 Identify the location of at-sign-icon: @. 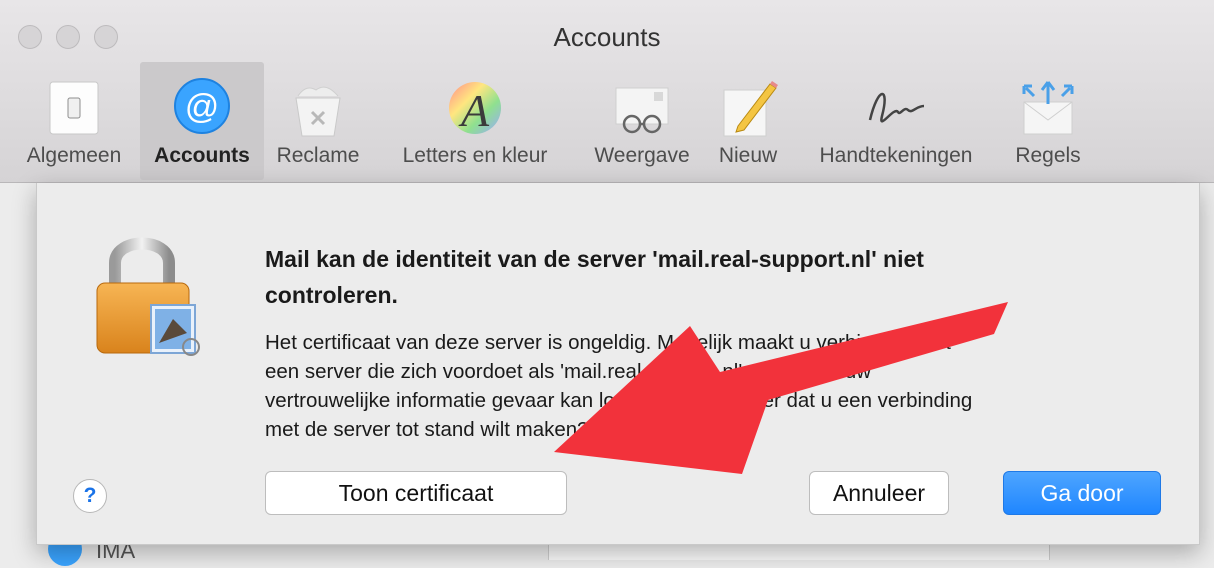
(202, 106).